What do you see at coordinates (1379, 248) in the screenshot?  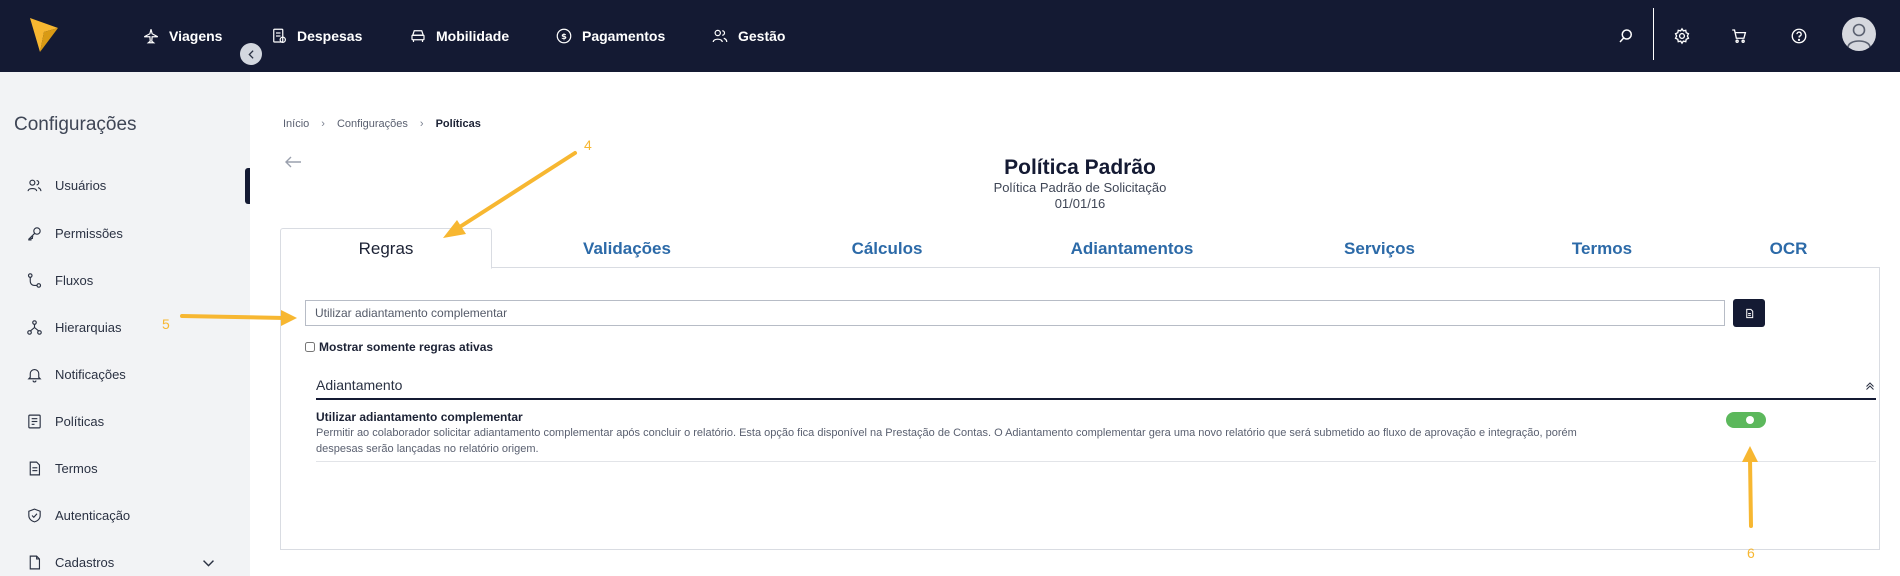 I see `tab-servicos: Serviços` at bounding box center [1379, 248].